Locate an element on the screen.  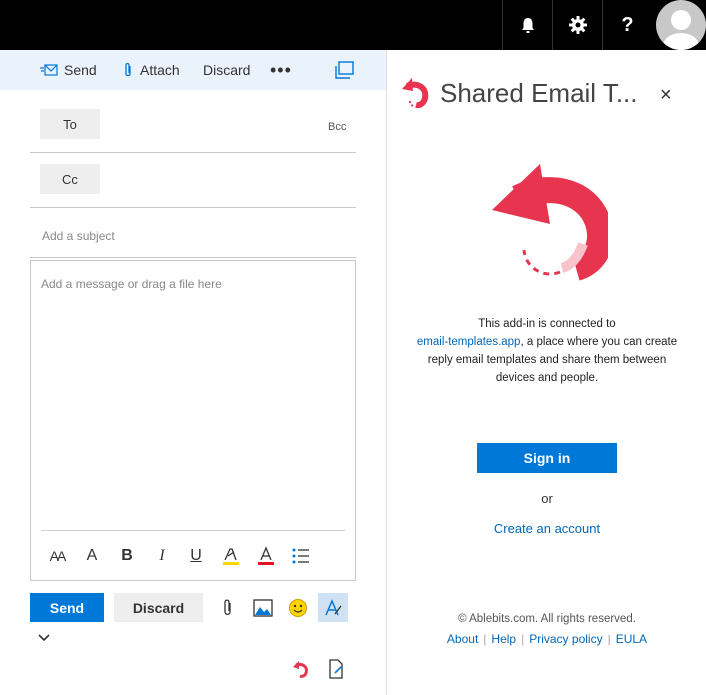
question-icon: ? is located at coordinates (627, 24).